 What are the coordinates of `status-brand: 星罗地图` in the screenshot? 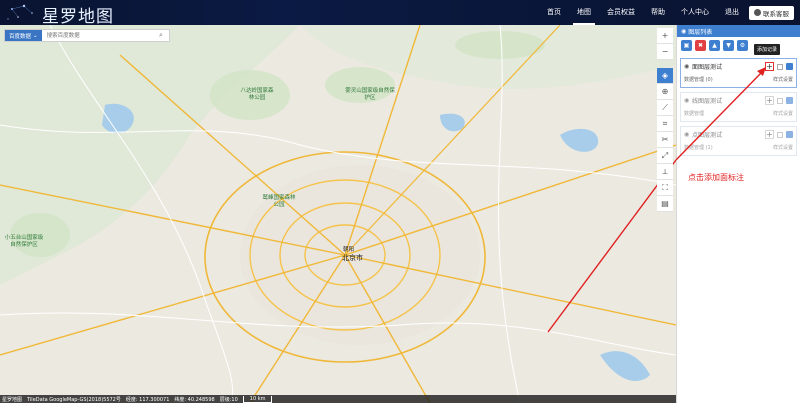 It's located at (12, 399).